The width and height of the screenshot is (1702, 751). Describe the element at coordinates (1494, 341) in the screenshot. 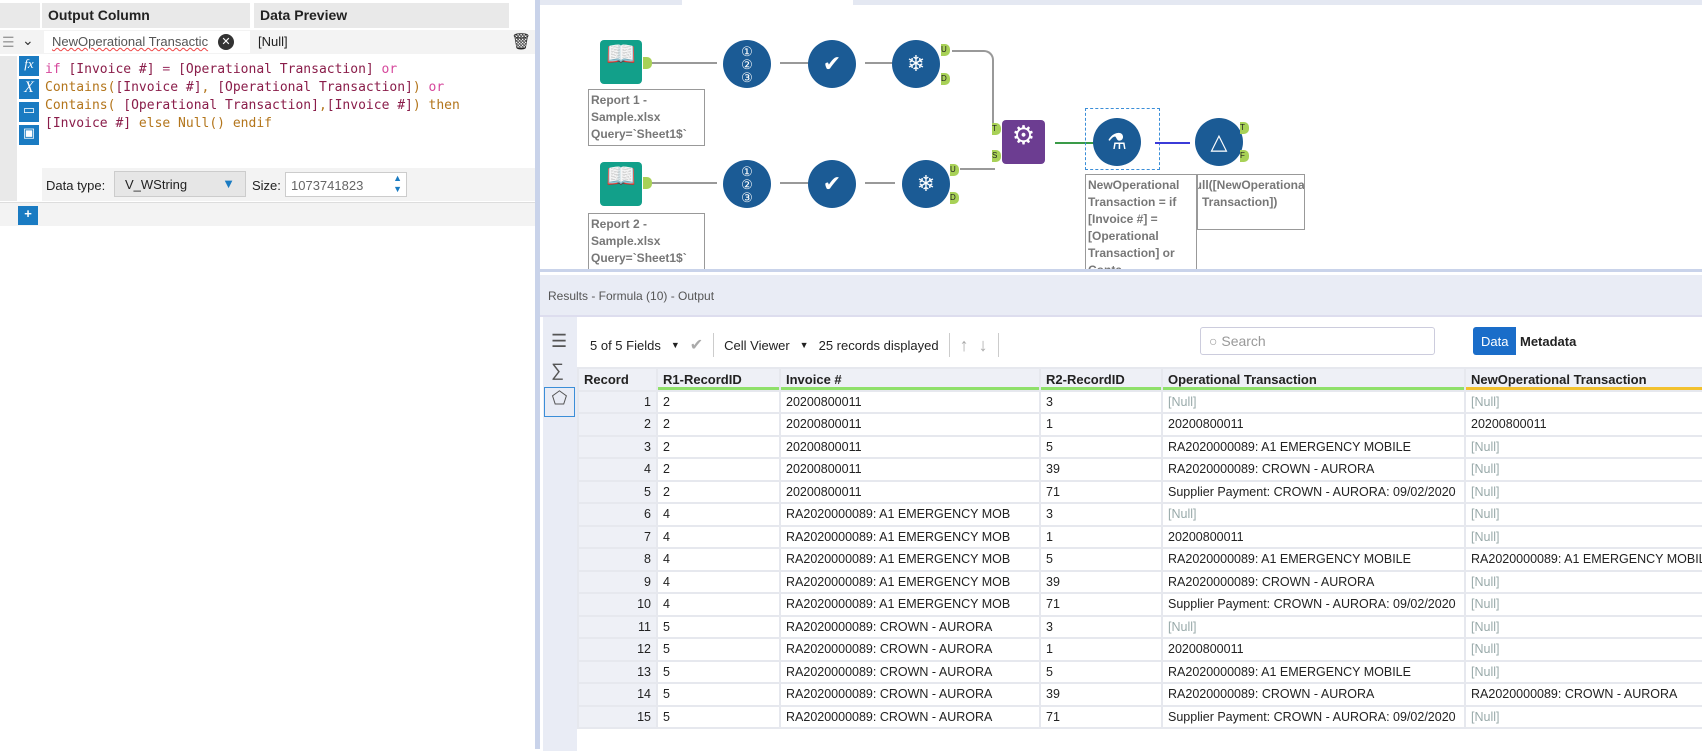

I see `tab-data: Data` at that location.